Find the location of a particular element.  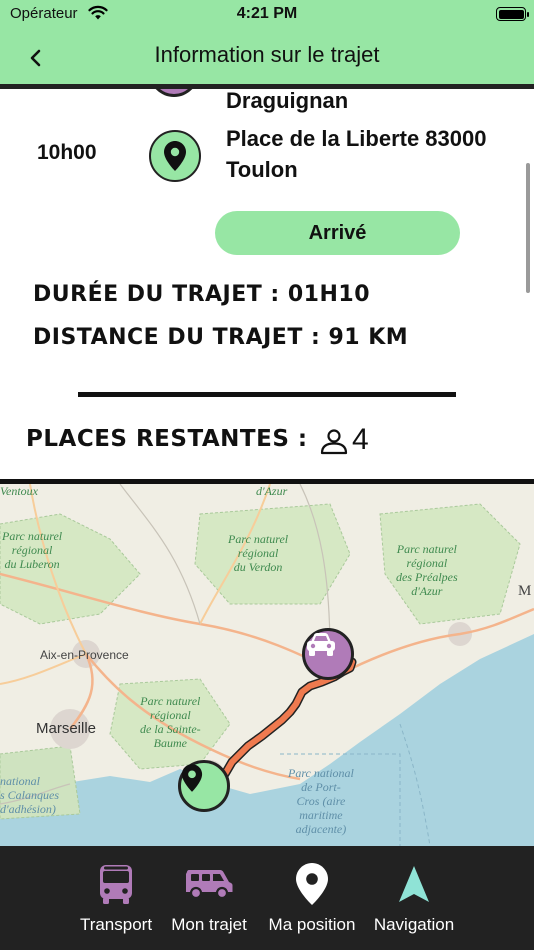

page-title: Information sur le trajet is located at coordinates (267, 54).